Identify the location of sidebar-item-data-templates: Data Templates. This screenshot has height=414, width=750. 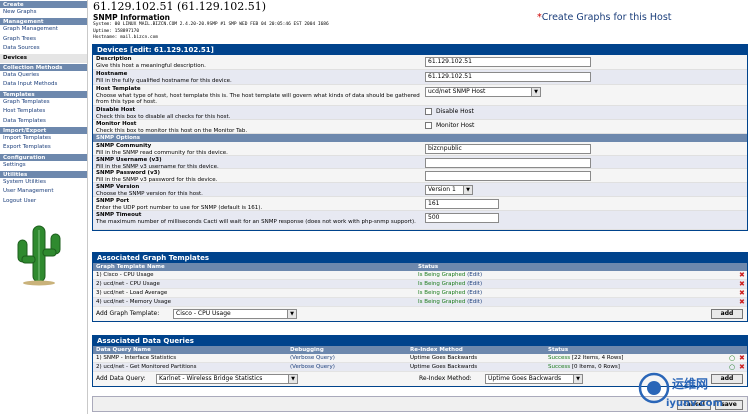
(43, 121).